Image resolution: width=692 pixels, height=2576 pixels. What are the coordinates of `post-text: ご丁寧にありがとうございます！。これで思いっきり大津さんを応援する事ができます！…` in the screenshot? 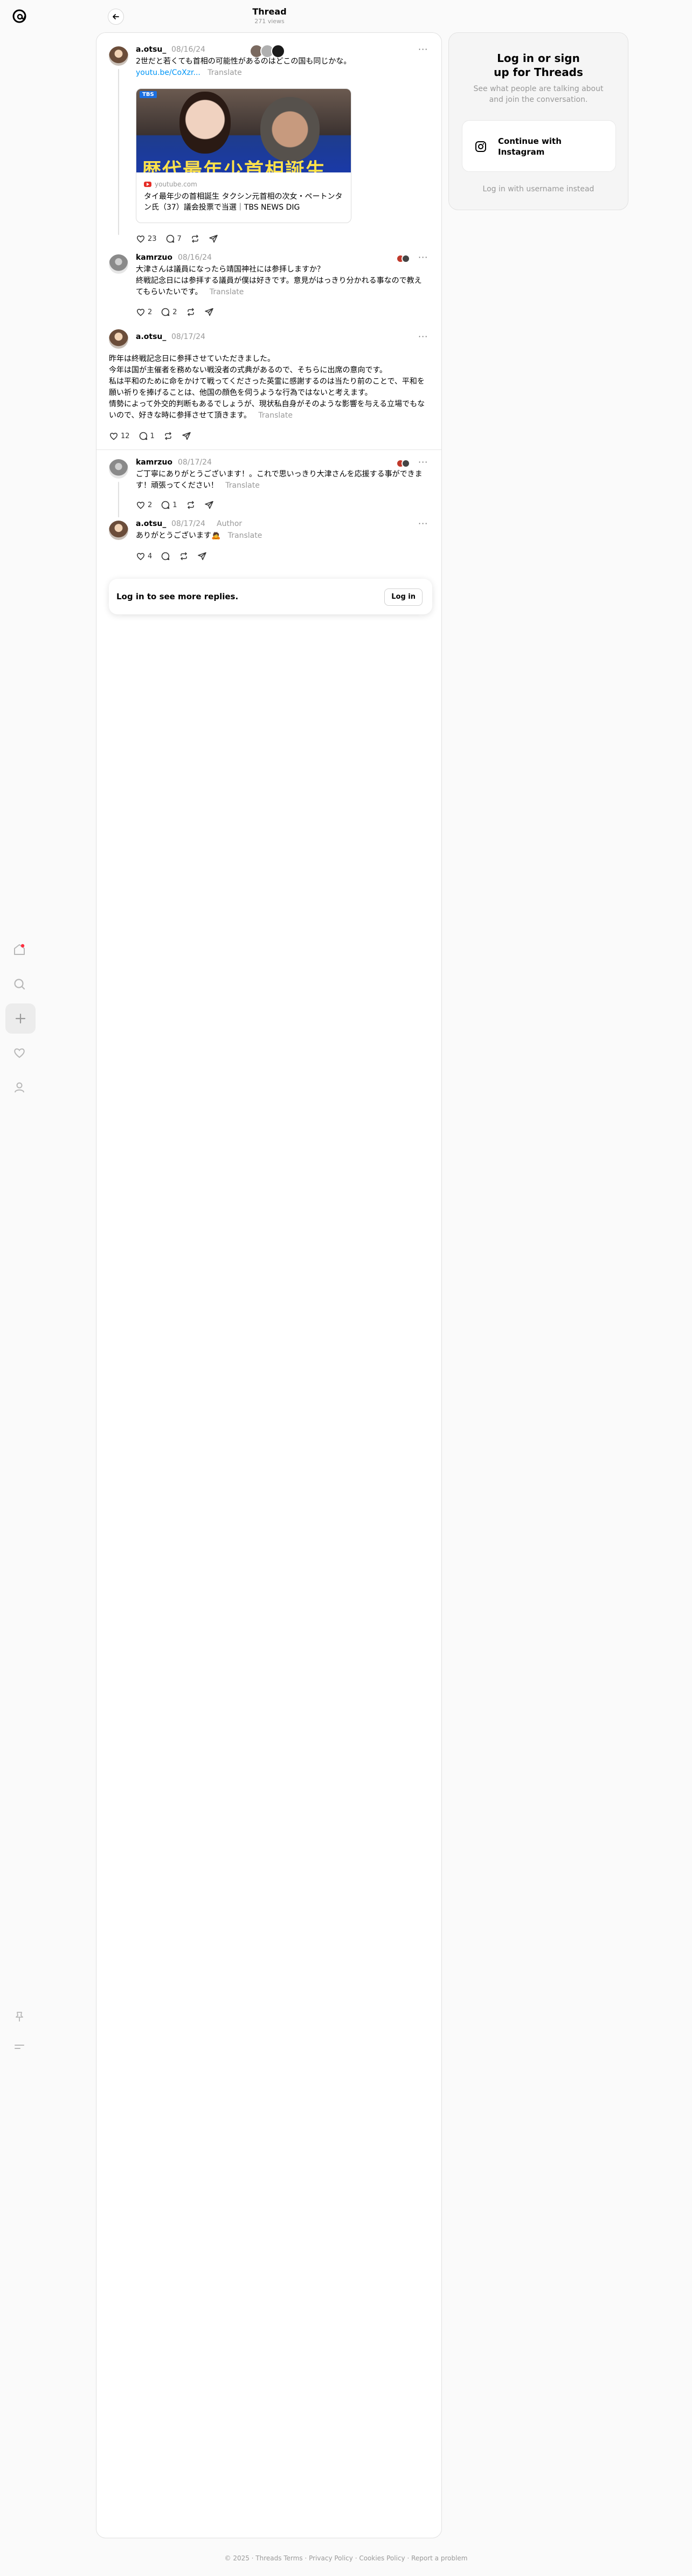 It's located at (279, 480).